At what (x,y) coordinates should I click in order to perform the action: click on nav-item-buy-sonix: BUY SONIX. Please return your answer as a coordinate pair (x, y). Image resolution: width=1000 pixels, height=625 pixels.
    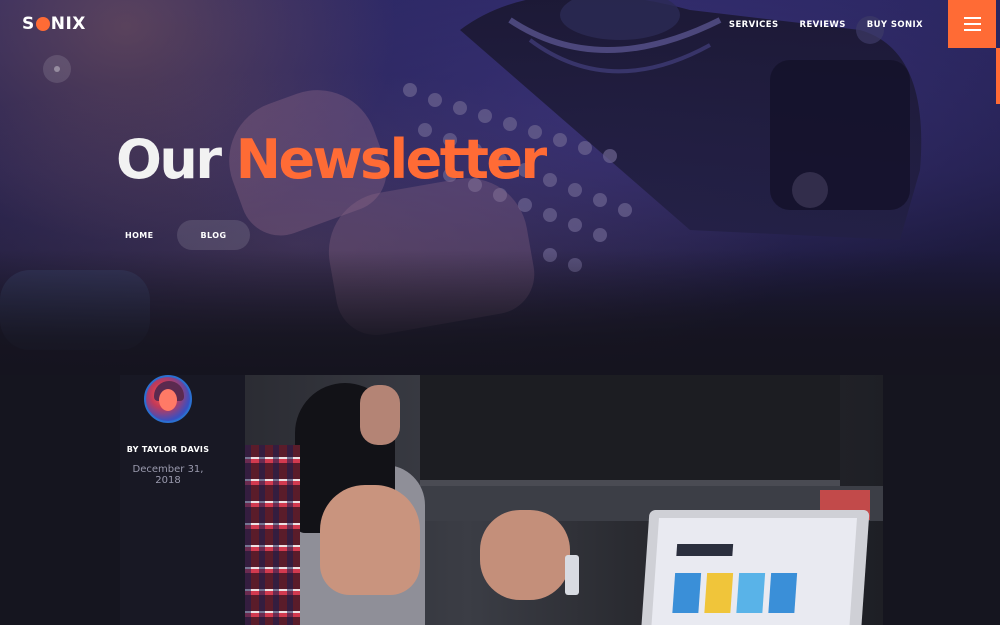
    Looking at the image, I should click on (895, 25).